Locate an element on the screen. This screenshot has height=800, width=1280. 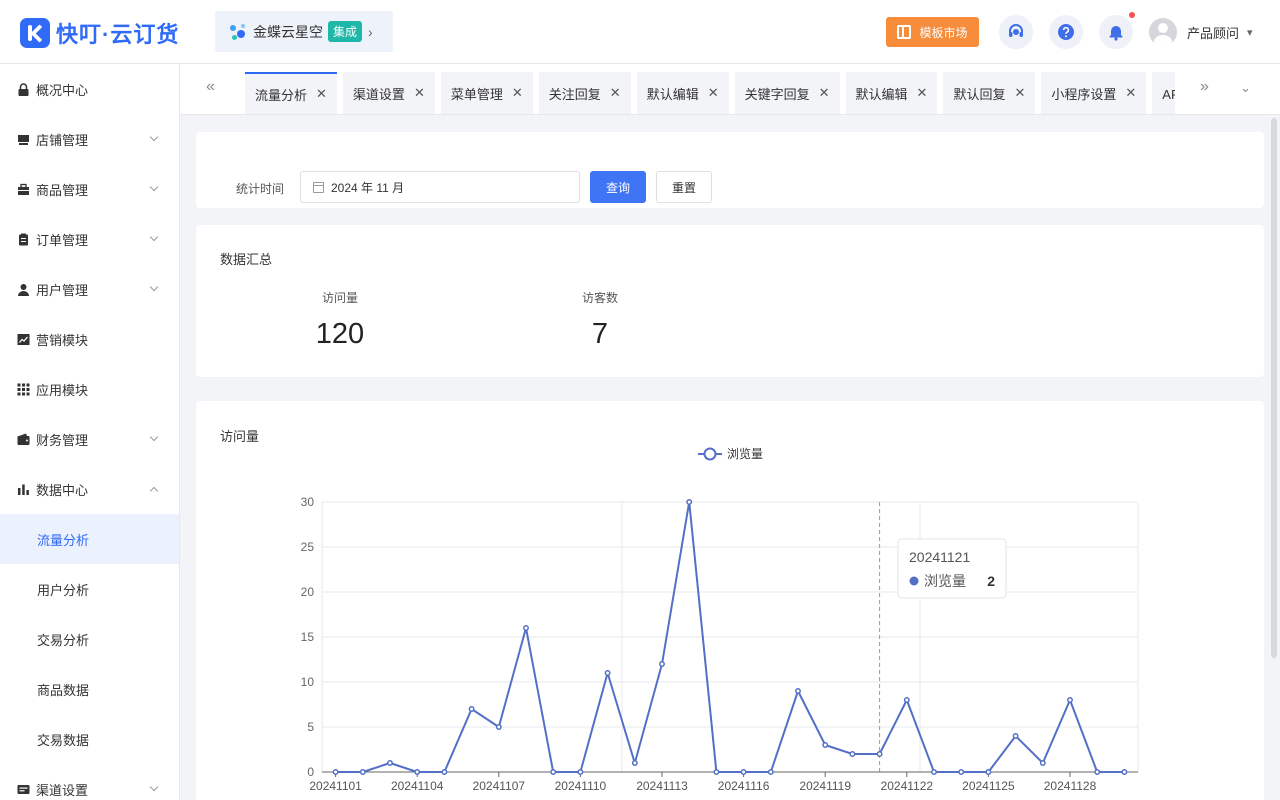
sidebar-item-marketing: 营销模块 is located at coordinates (89, 339).